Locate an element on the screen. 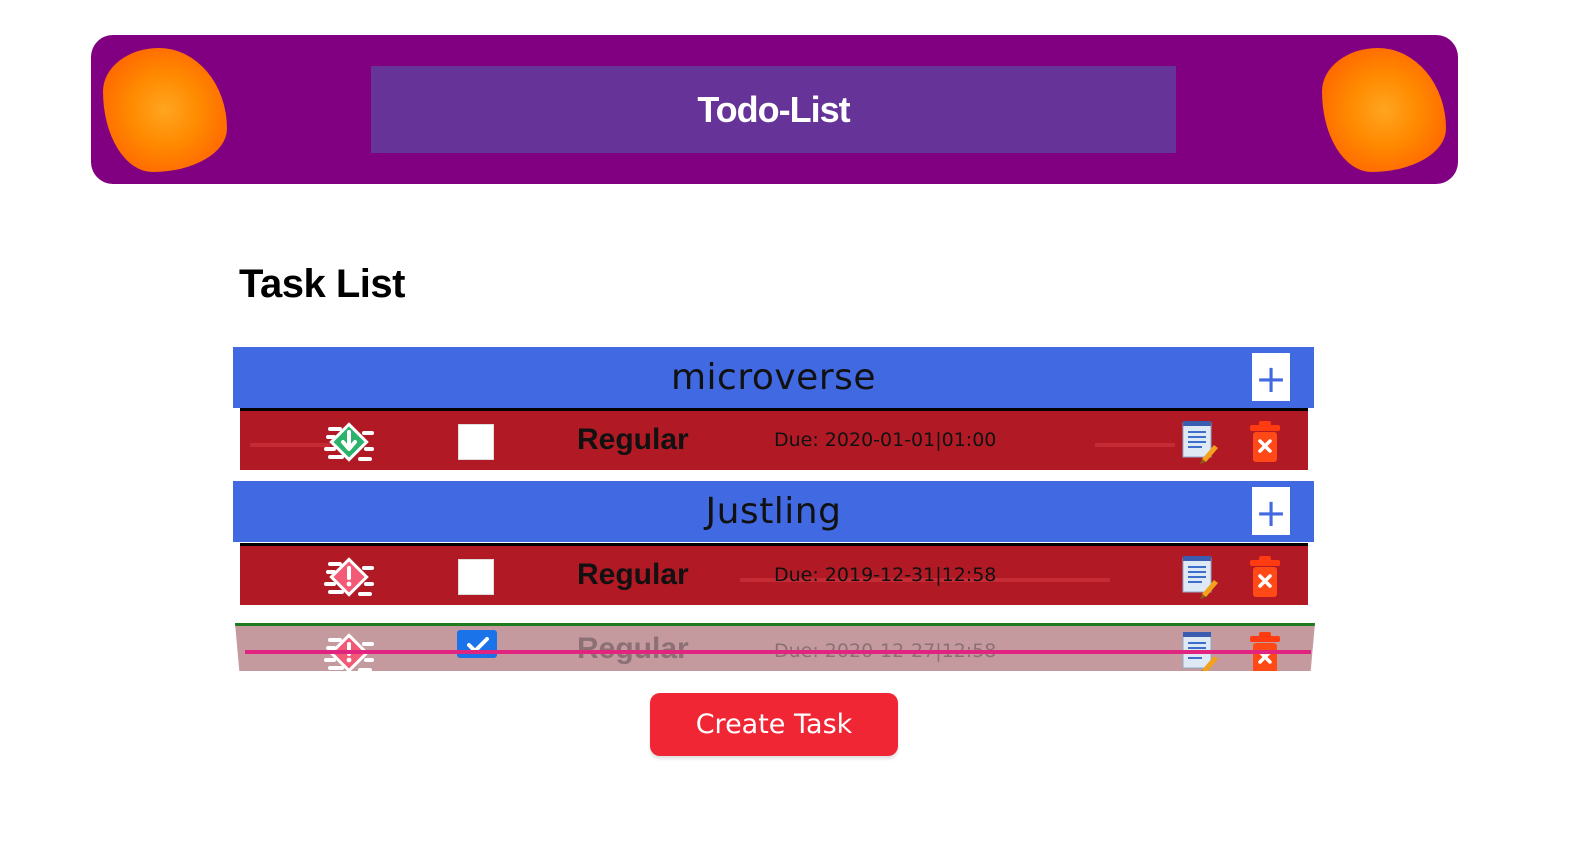 Image resolution: width=1577 pixels, height=862 pixels. task-due-date: Due: 2020-01-01|01:00 is located at coordinates (885, 440).